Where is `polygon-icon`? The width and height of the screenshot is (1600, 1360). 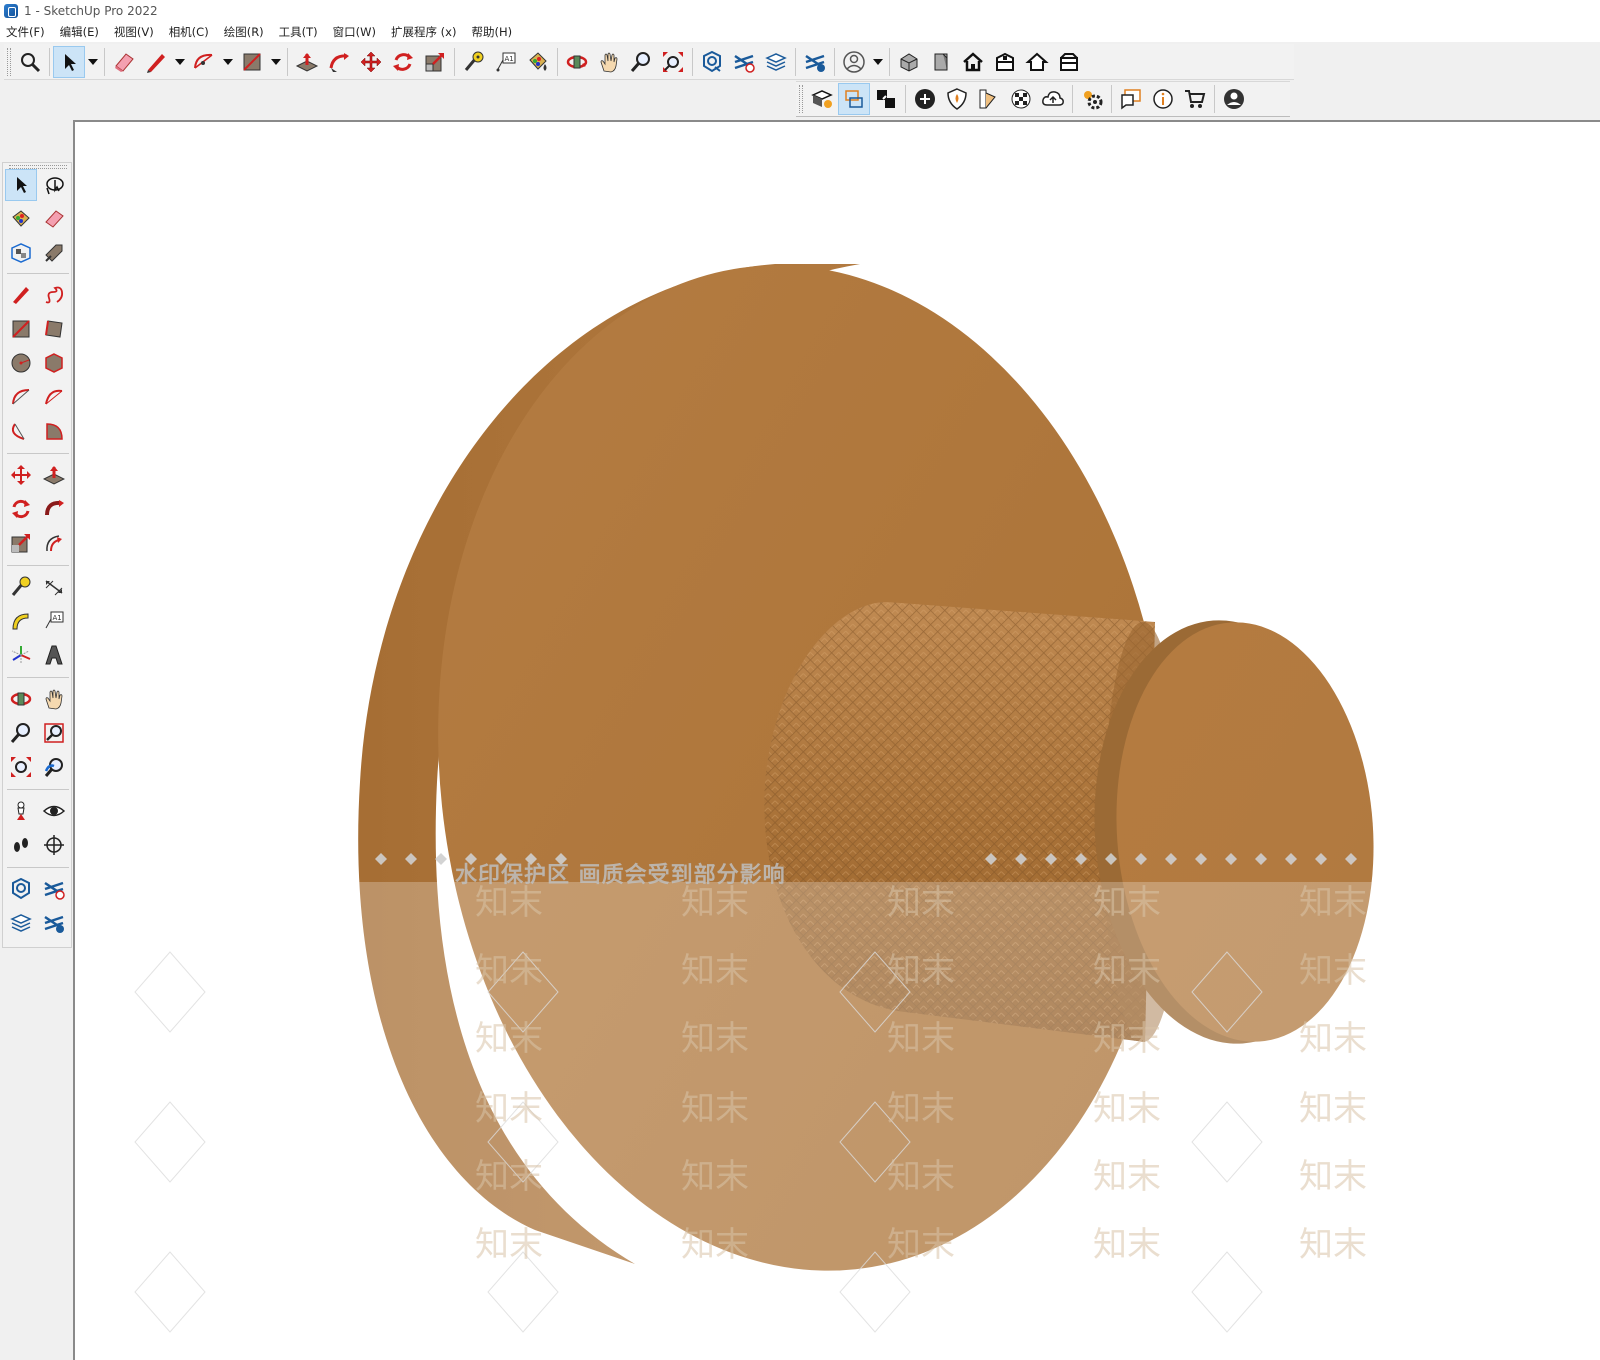 polygon-icon is located at coordinates (54, 363).